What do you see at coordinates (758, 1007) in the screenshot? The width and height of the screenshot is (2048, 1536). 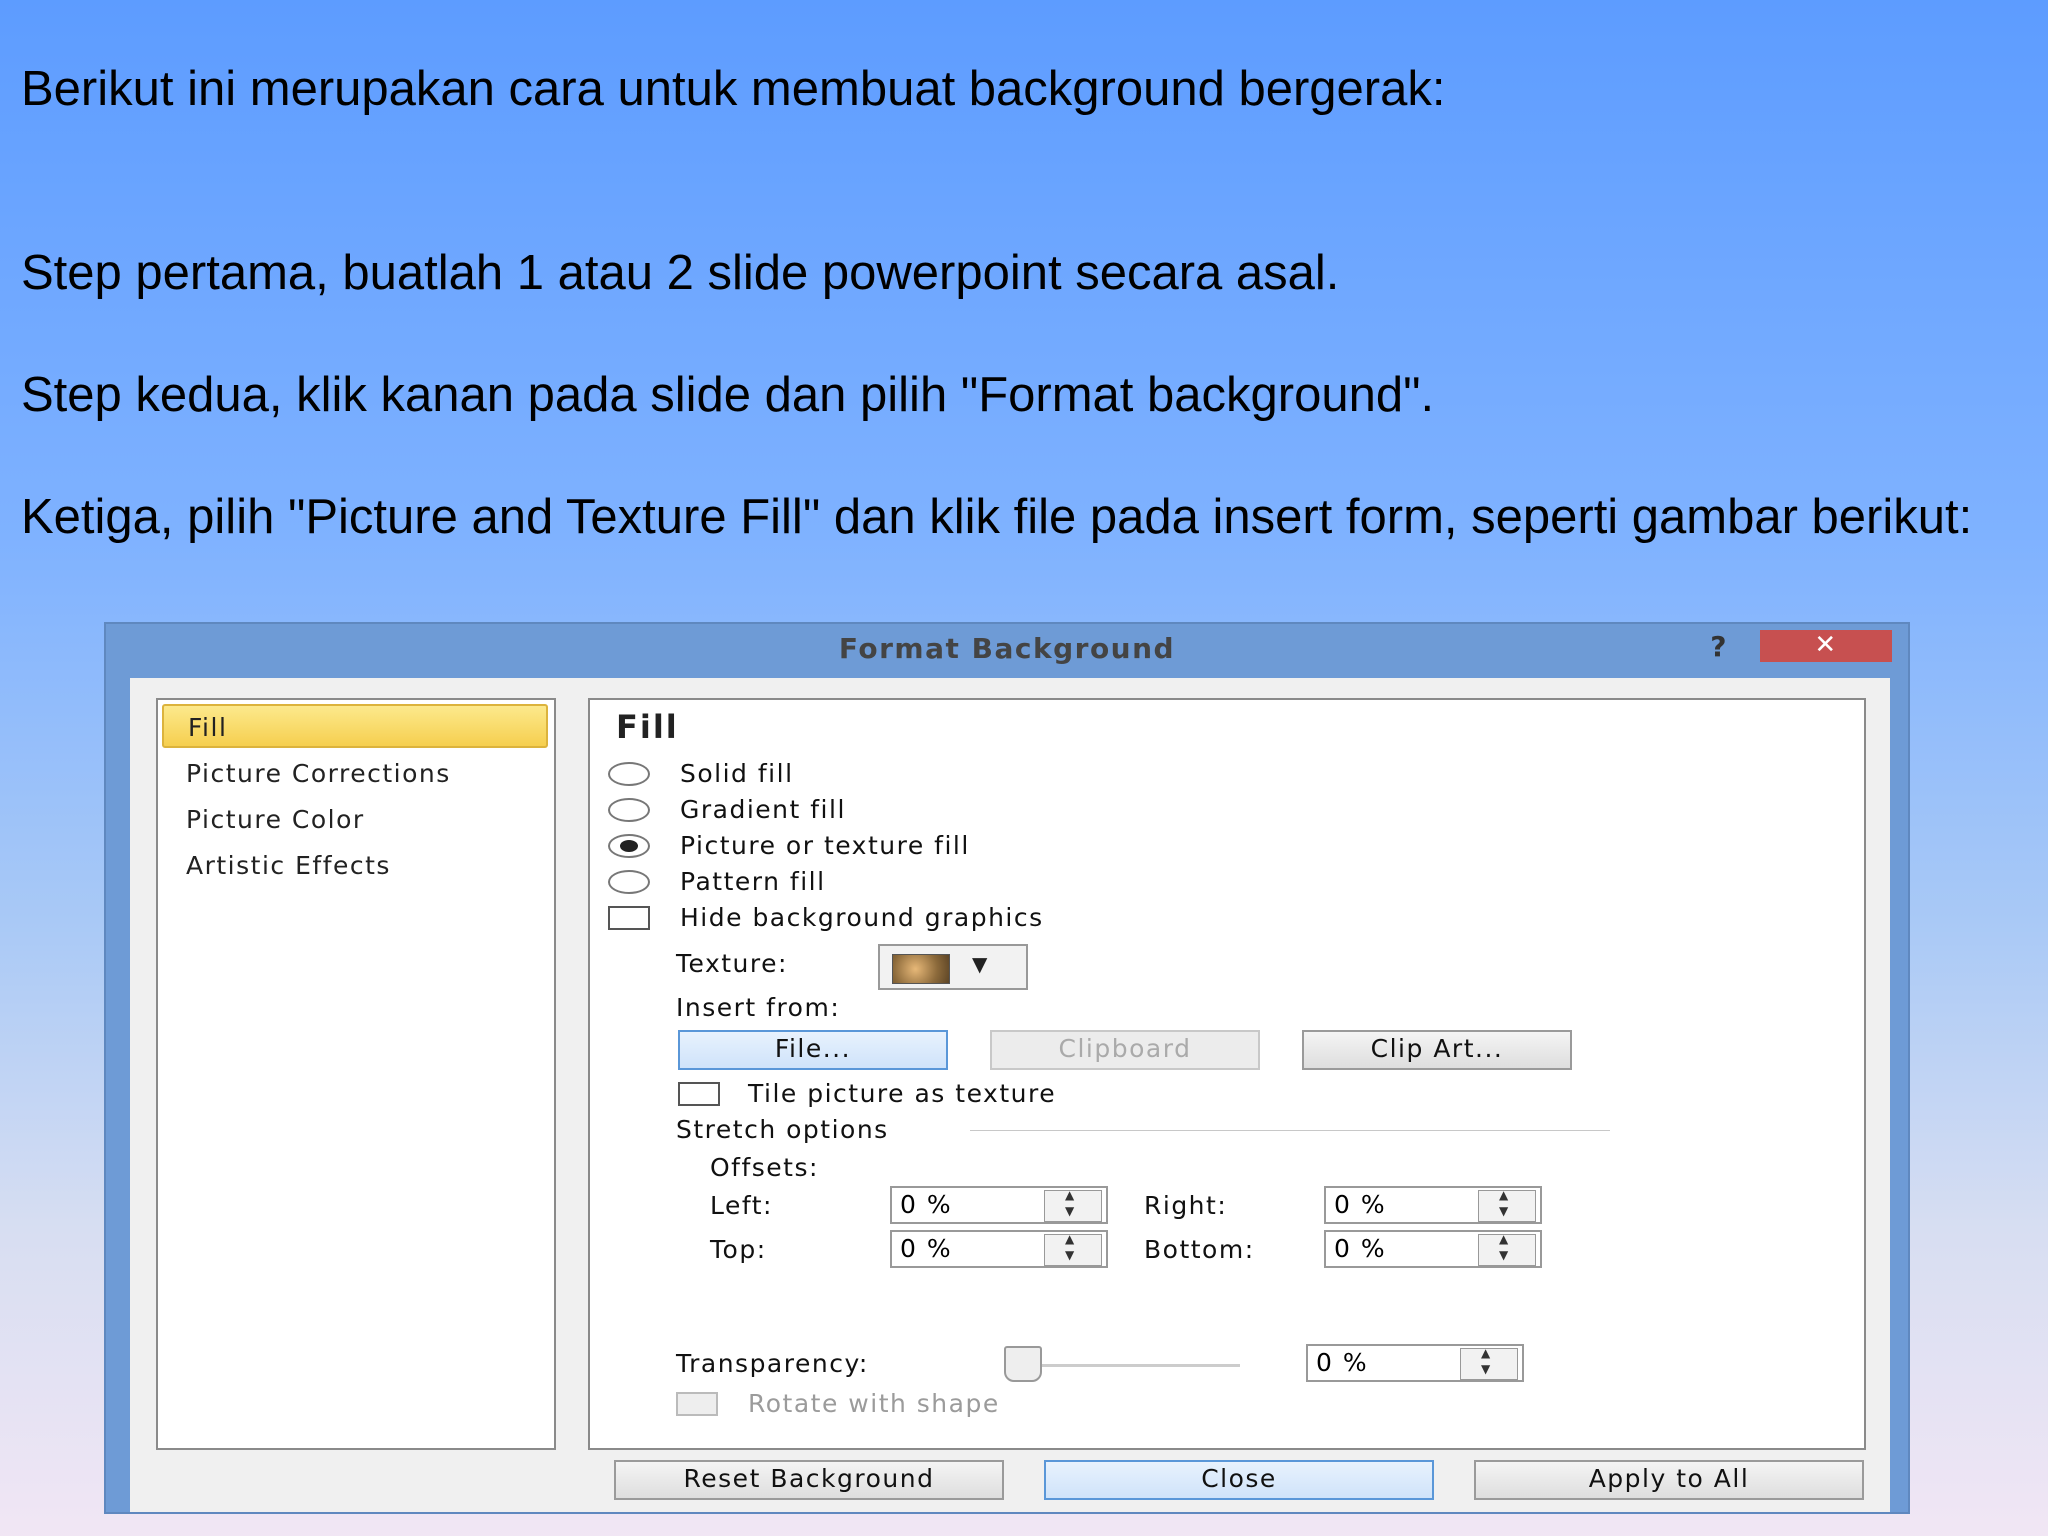 I see `insert-from-label: Insert from:` at bounding box center [758, 1007].